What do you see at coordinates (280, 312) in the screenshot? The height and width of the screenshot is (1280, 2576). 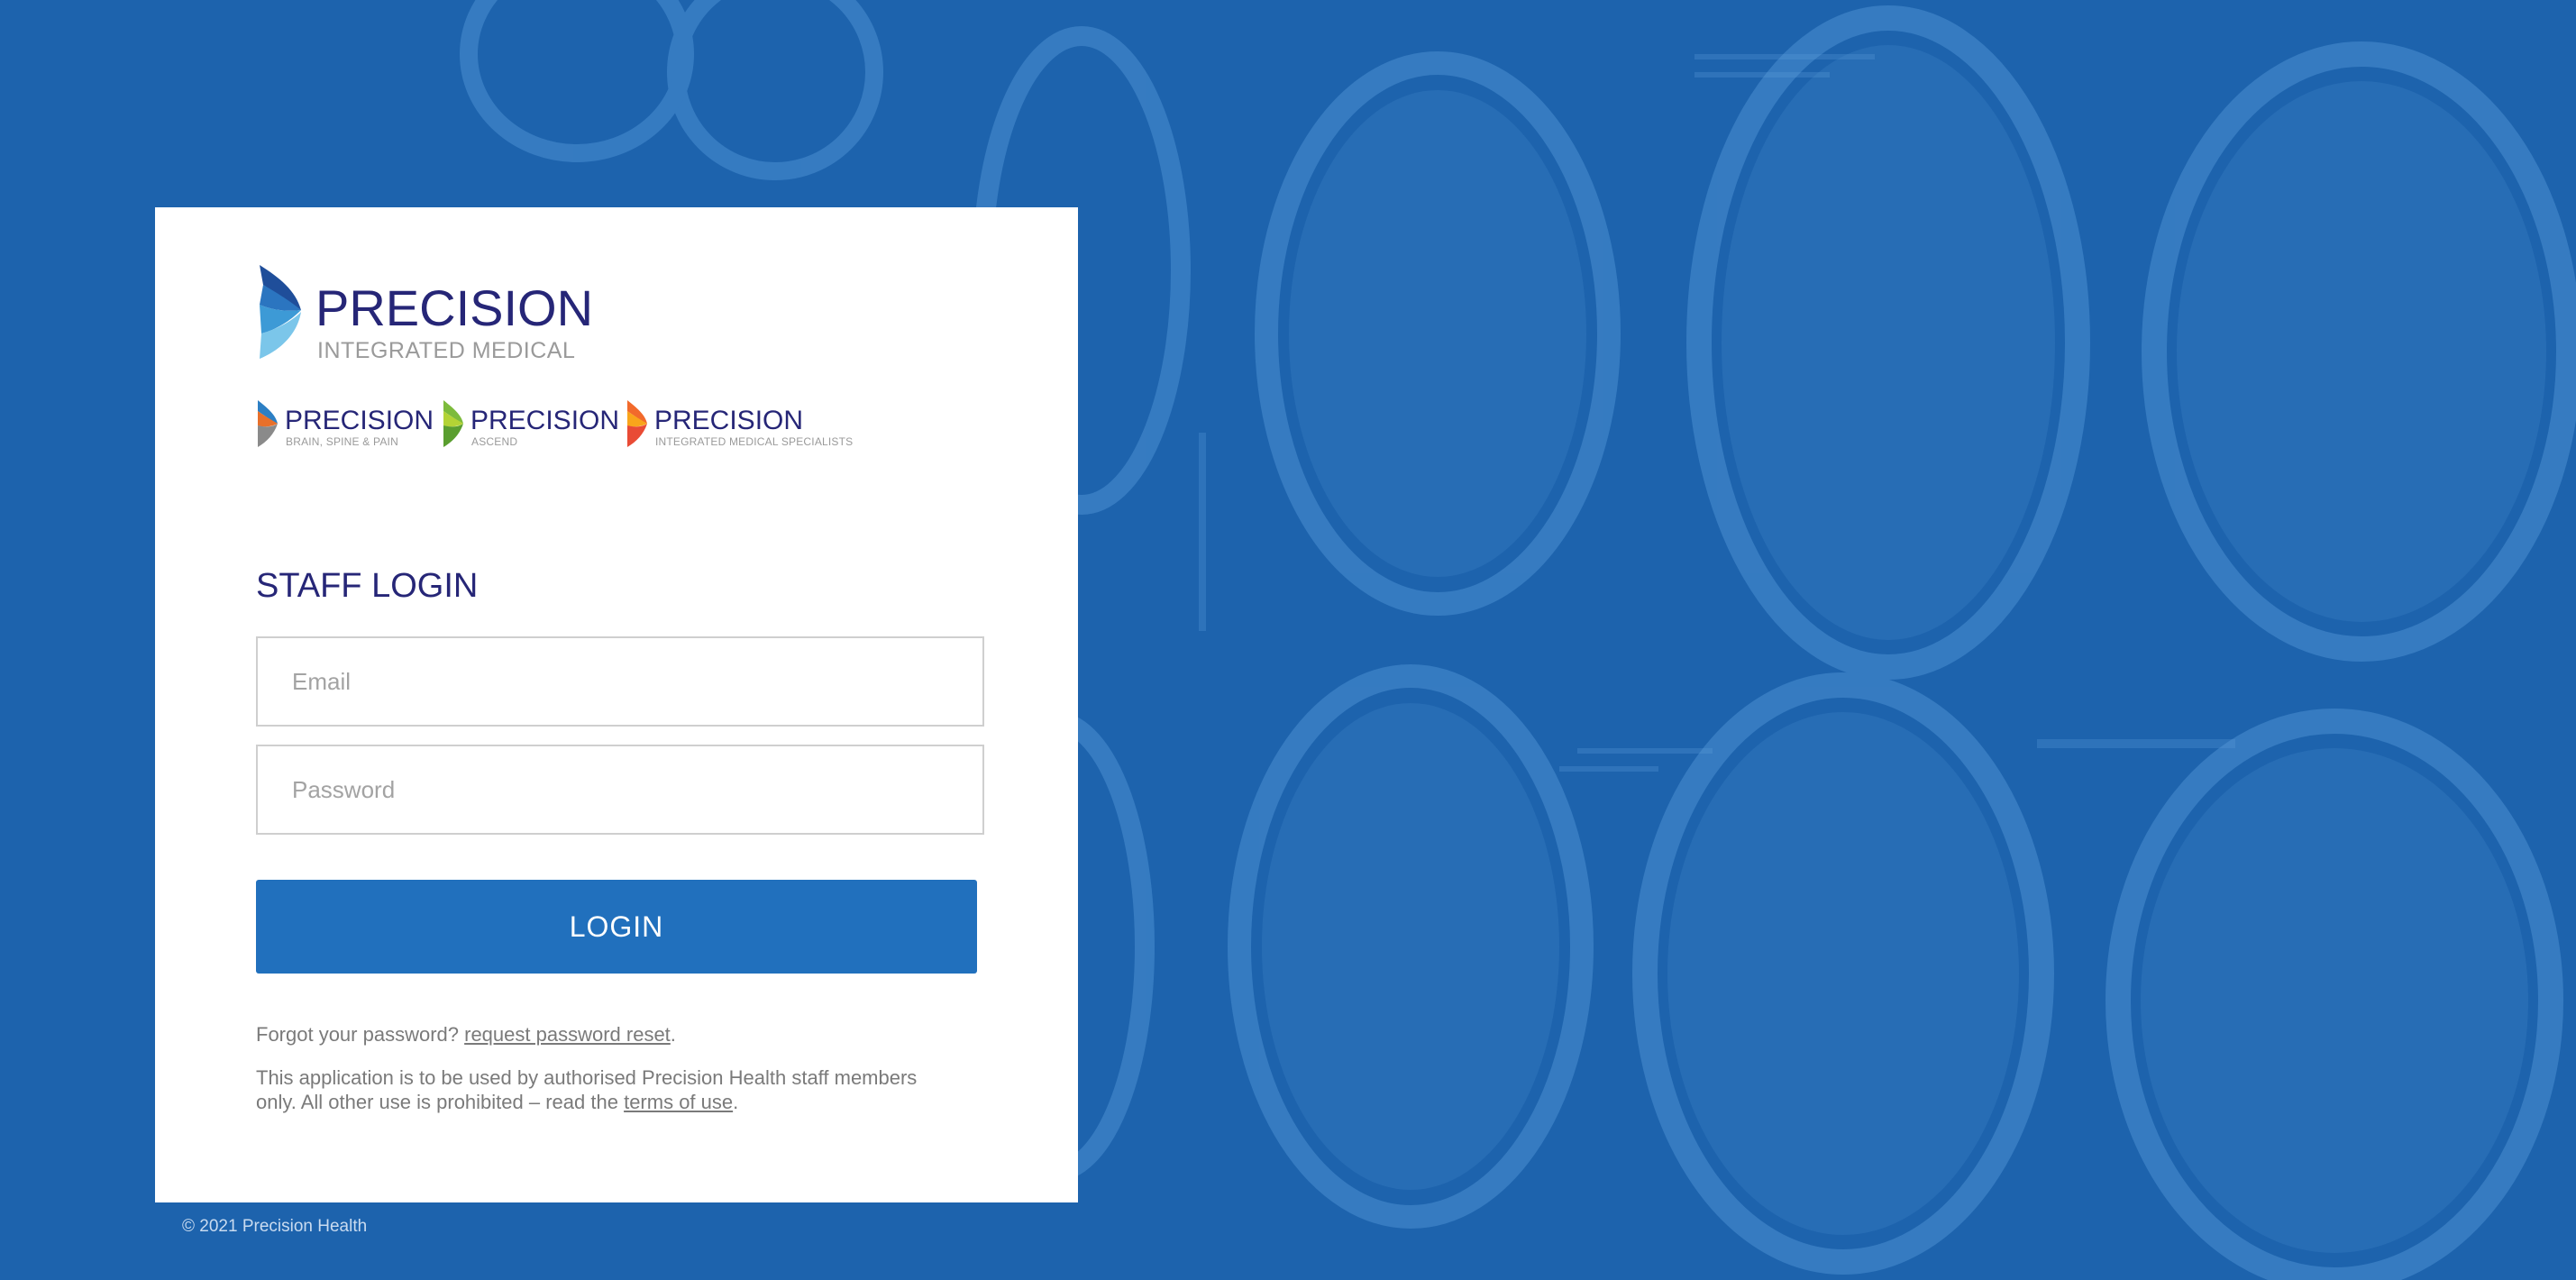 I see `precision-leaf-icon` at bounding box center [280, 312].